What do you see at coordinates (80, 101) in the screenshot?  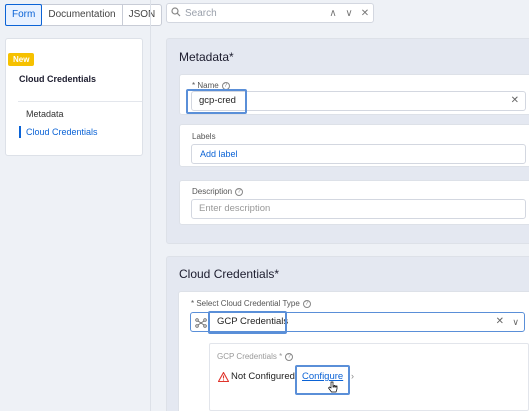 I see `sidebar-divider` at bounding box center [80, 101].